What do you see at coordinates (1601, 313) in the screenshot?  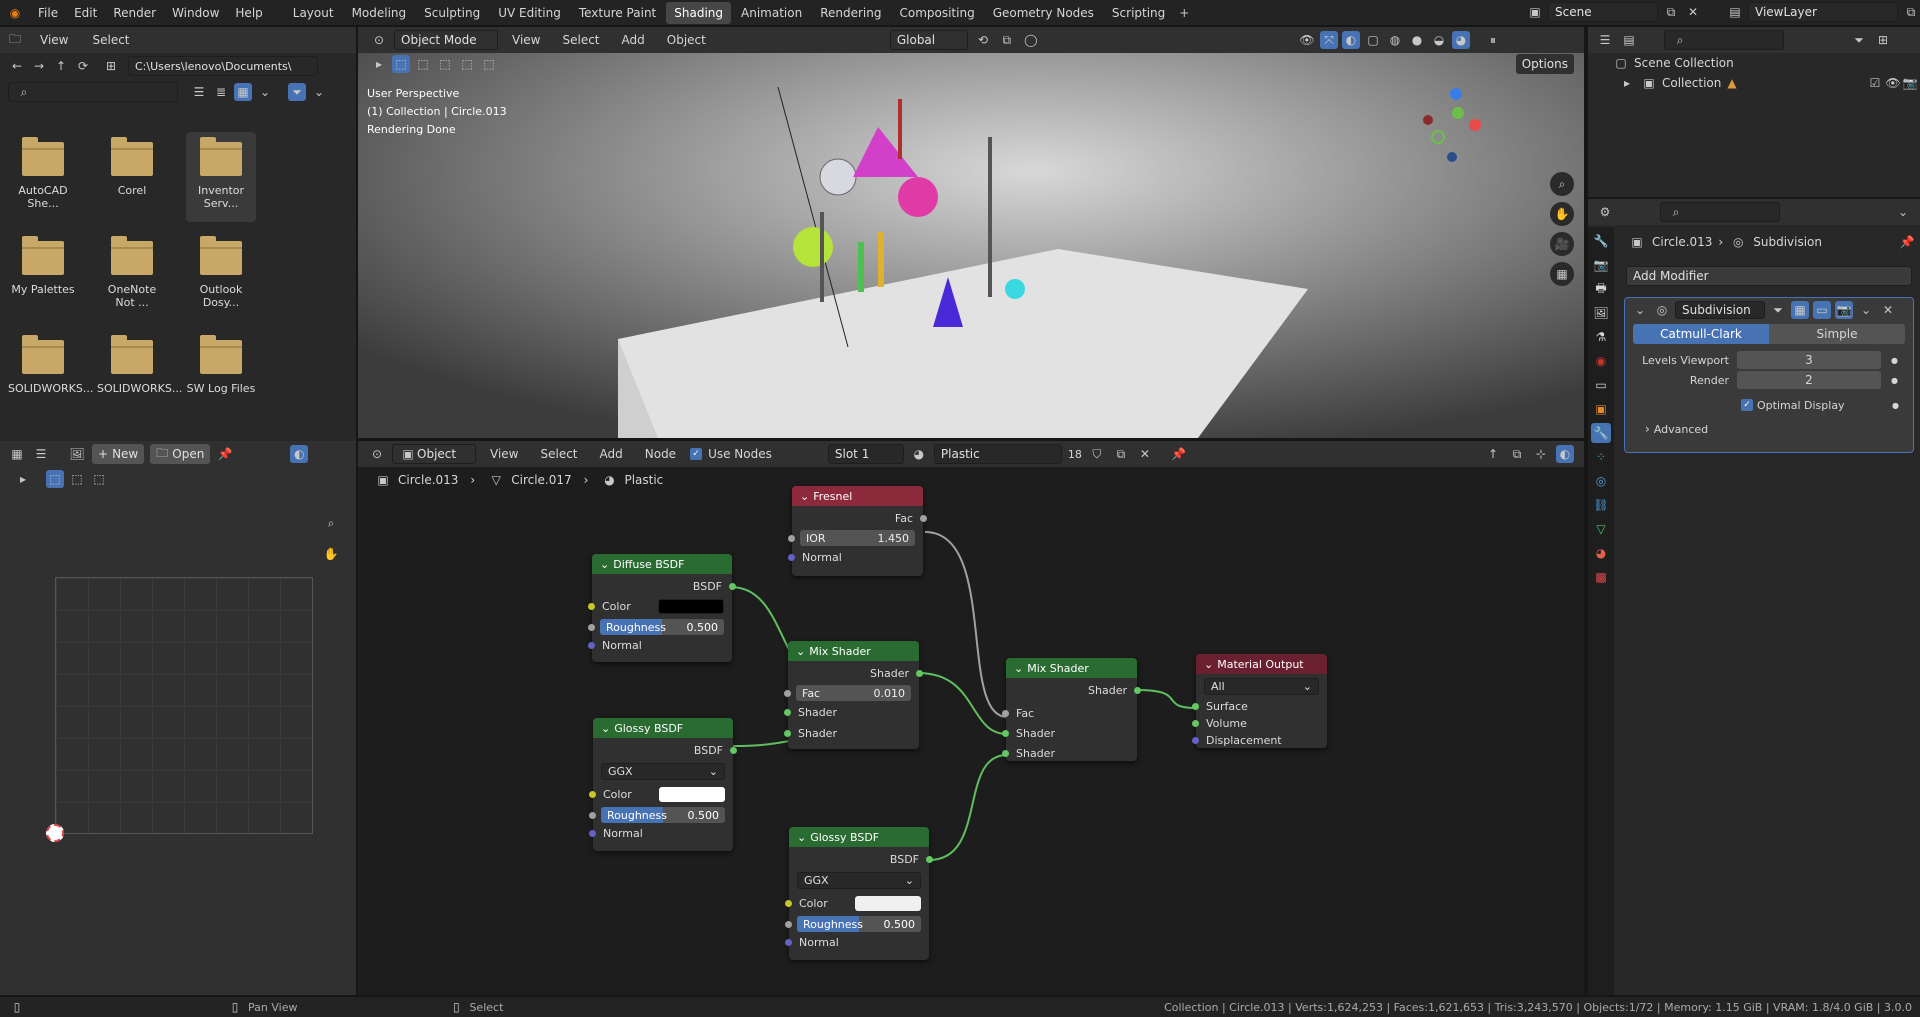 I see `view-layer-tab-icon: 🖼` at bounding box center [1601, 313].